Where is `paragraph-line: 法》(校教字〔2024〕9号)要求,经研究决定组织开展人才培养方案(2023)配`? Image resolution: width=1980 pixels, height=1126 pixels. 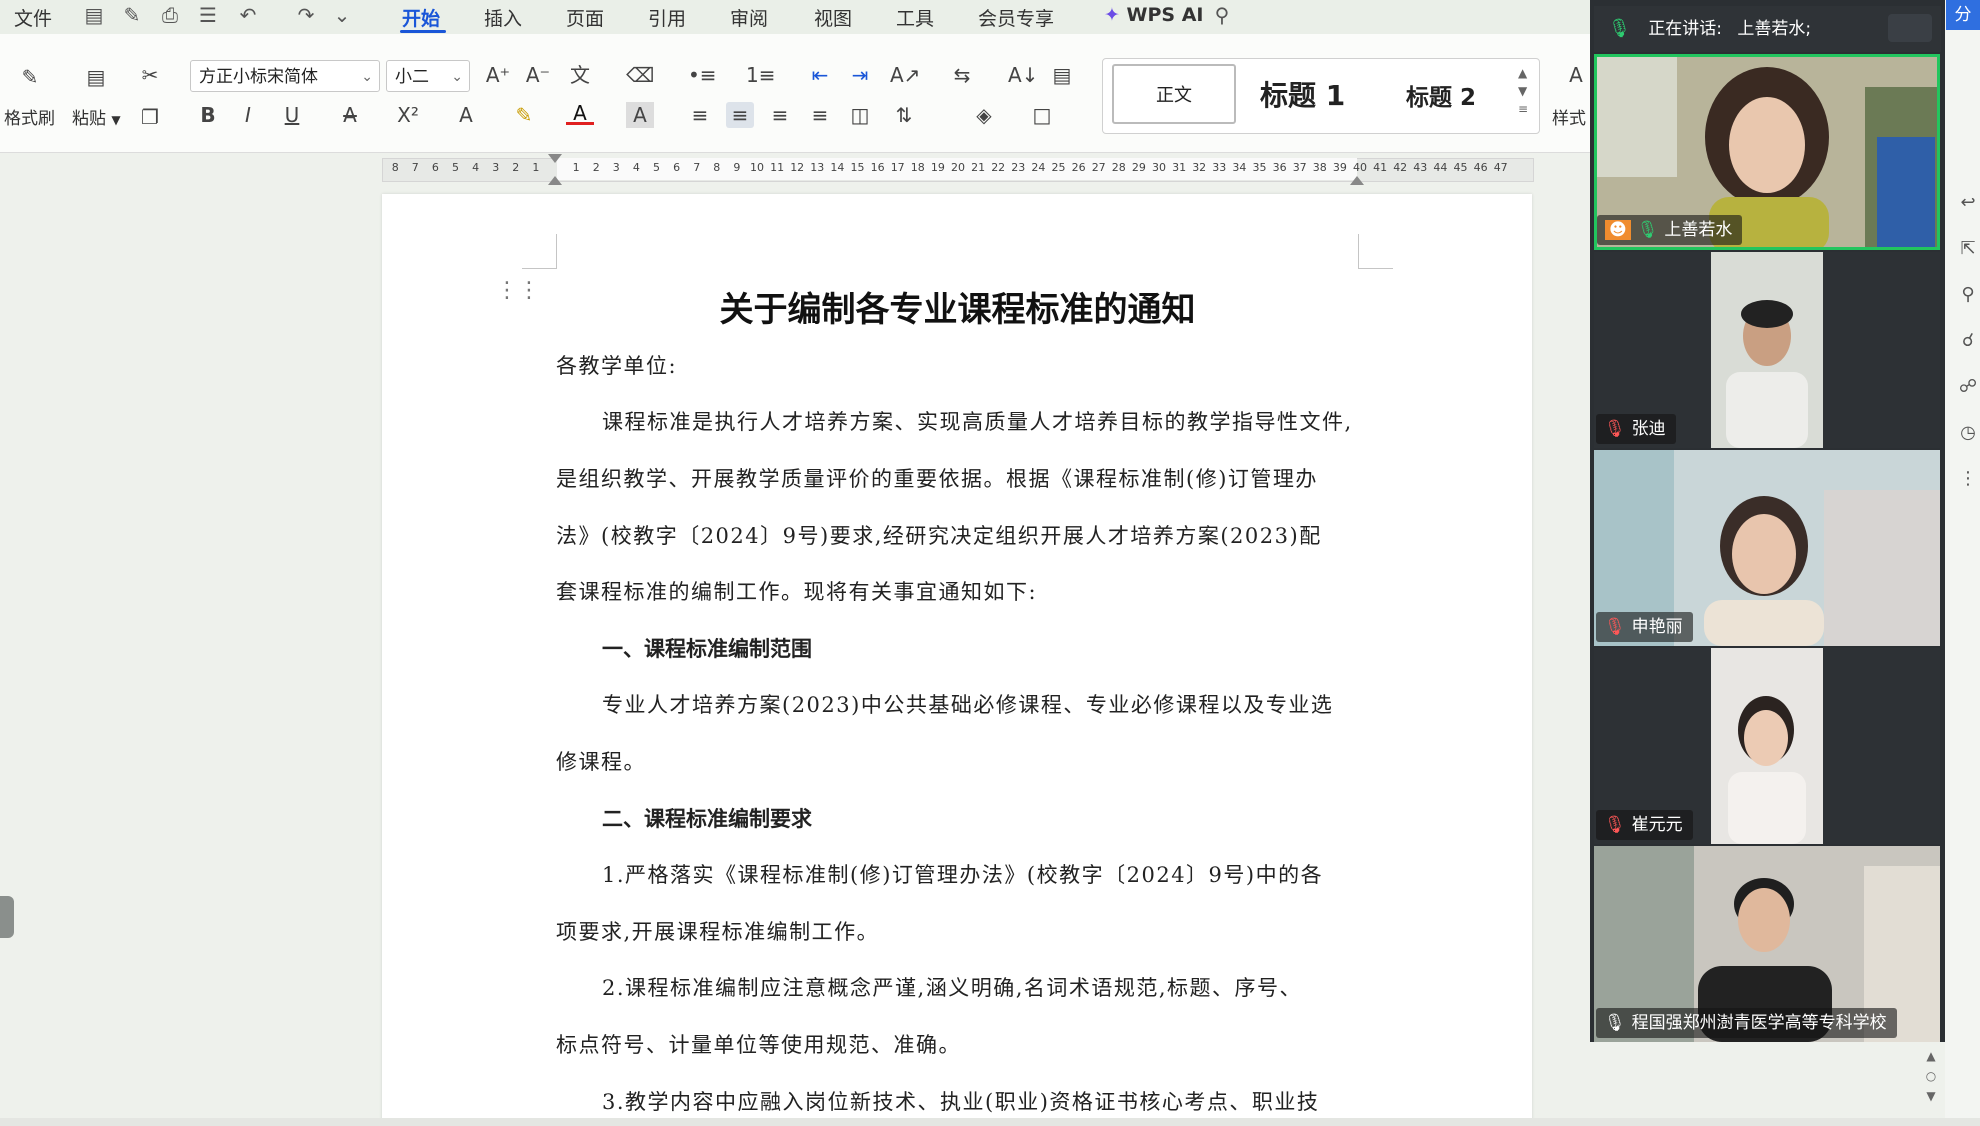 paragraph-line: 法》(校教字〔2024〕9号)要求,经研究决定组织开展人才培养方案(2023)配 is located at coordinates (939, 535).